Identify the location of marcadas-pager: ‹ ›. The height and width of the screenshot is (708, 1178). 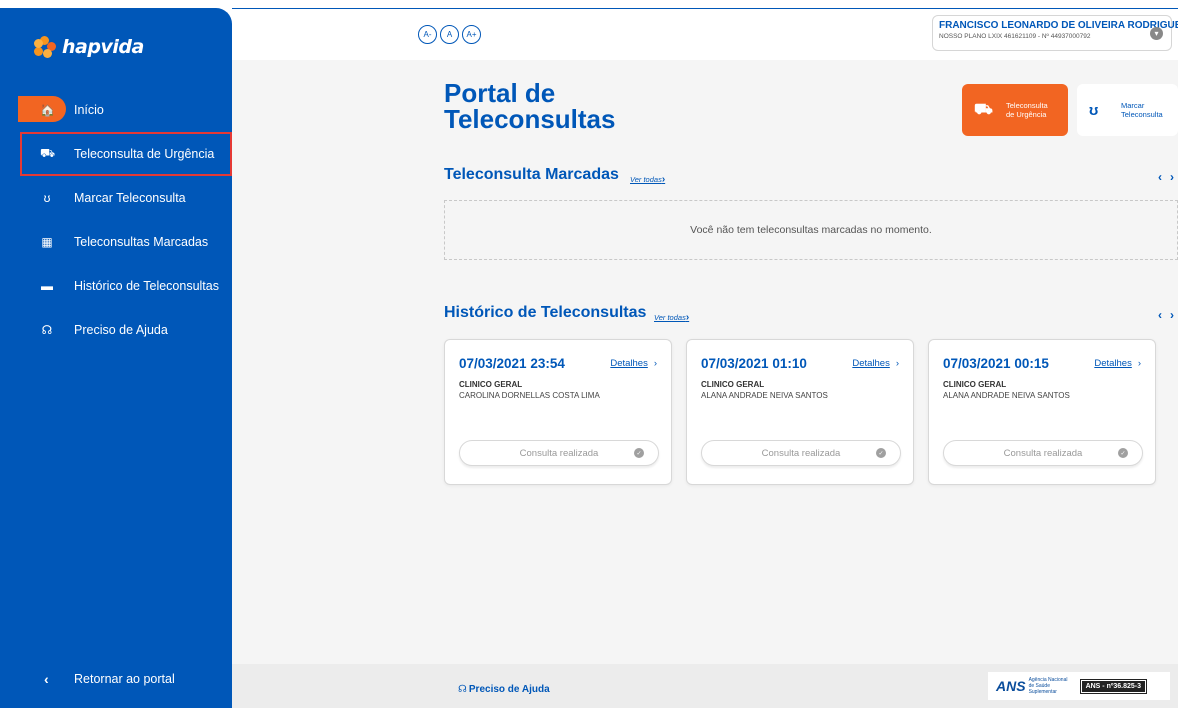
(1166, 177).